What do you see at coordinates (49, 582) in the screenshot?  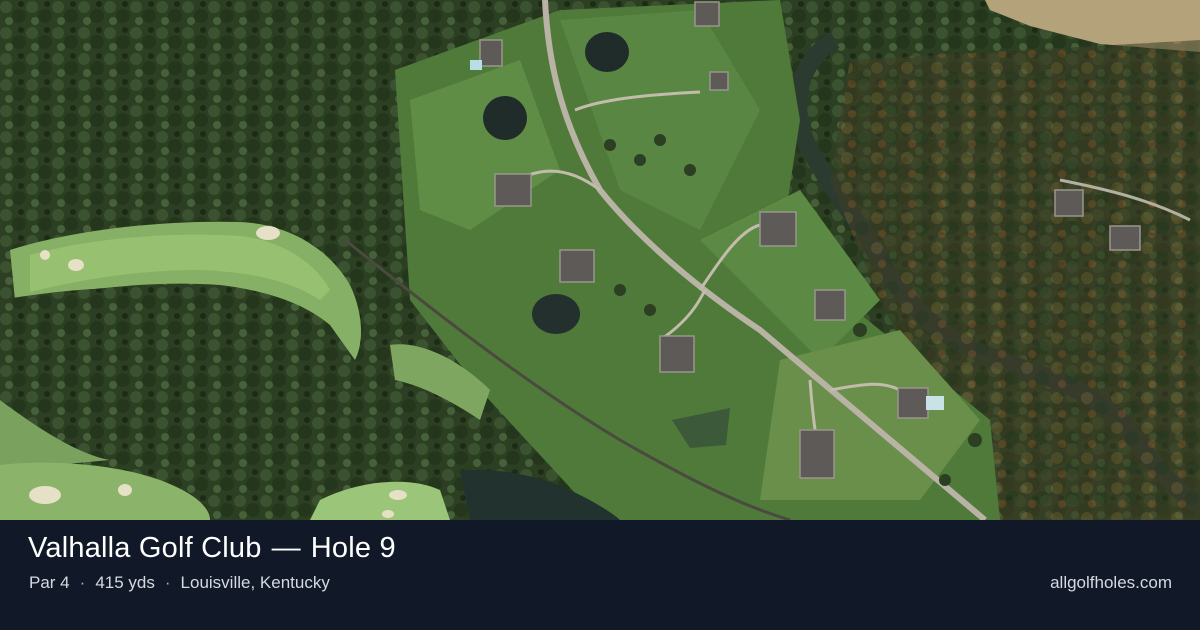 I see `par-value: Par 4` at bounding box center [49, 582].